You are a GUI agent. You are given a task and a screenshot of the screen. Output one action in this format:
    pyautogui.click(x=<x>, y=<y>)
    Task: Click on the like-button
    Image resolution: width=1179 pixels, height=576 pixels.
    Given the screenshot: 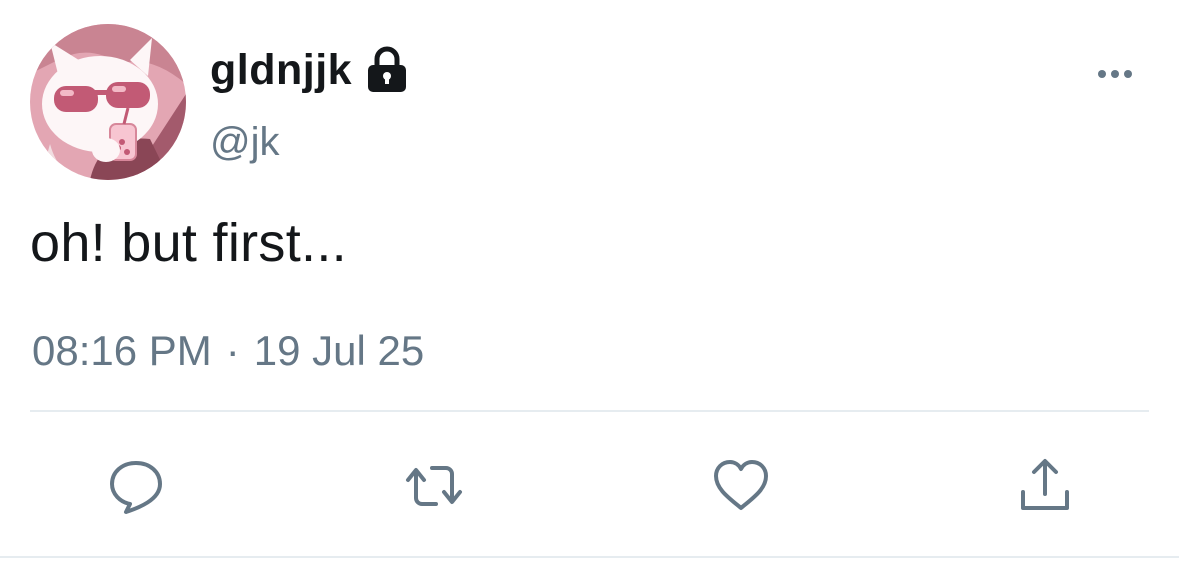 What is the action you would take?
    pyautogui.click(x=741, y=486)
    